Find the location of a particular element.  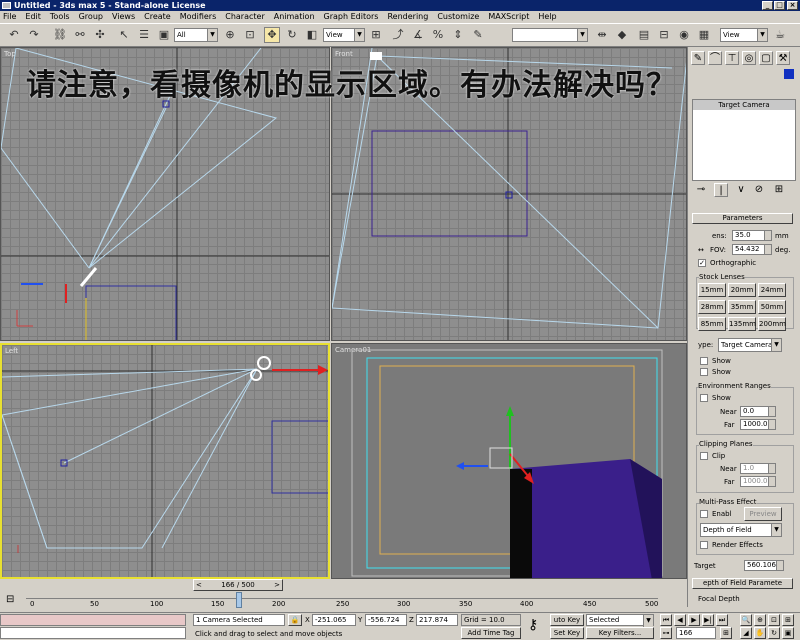

lock-selection-icon: 🔒 is located at coordinates (295, 620).